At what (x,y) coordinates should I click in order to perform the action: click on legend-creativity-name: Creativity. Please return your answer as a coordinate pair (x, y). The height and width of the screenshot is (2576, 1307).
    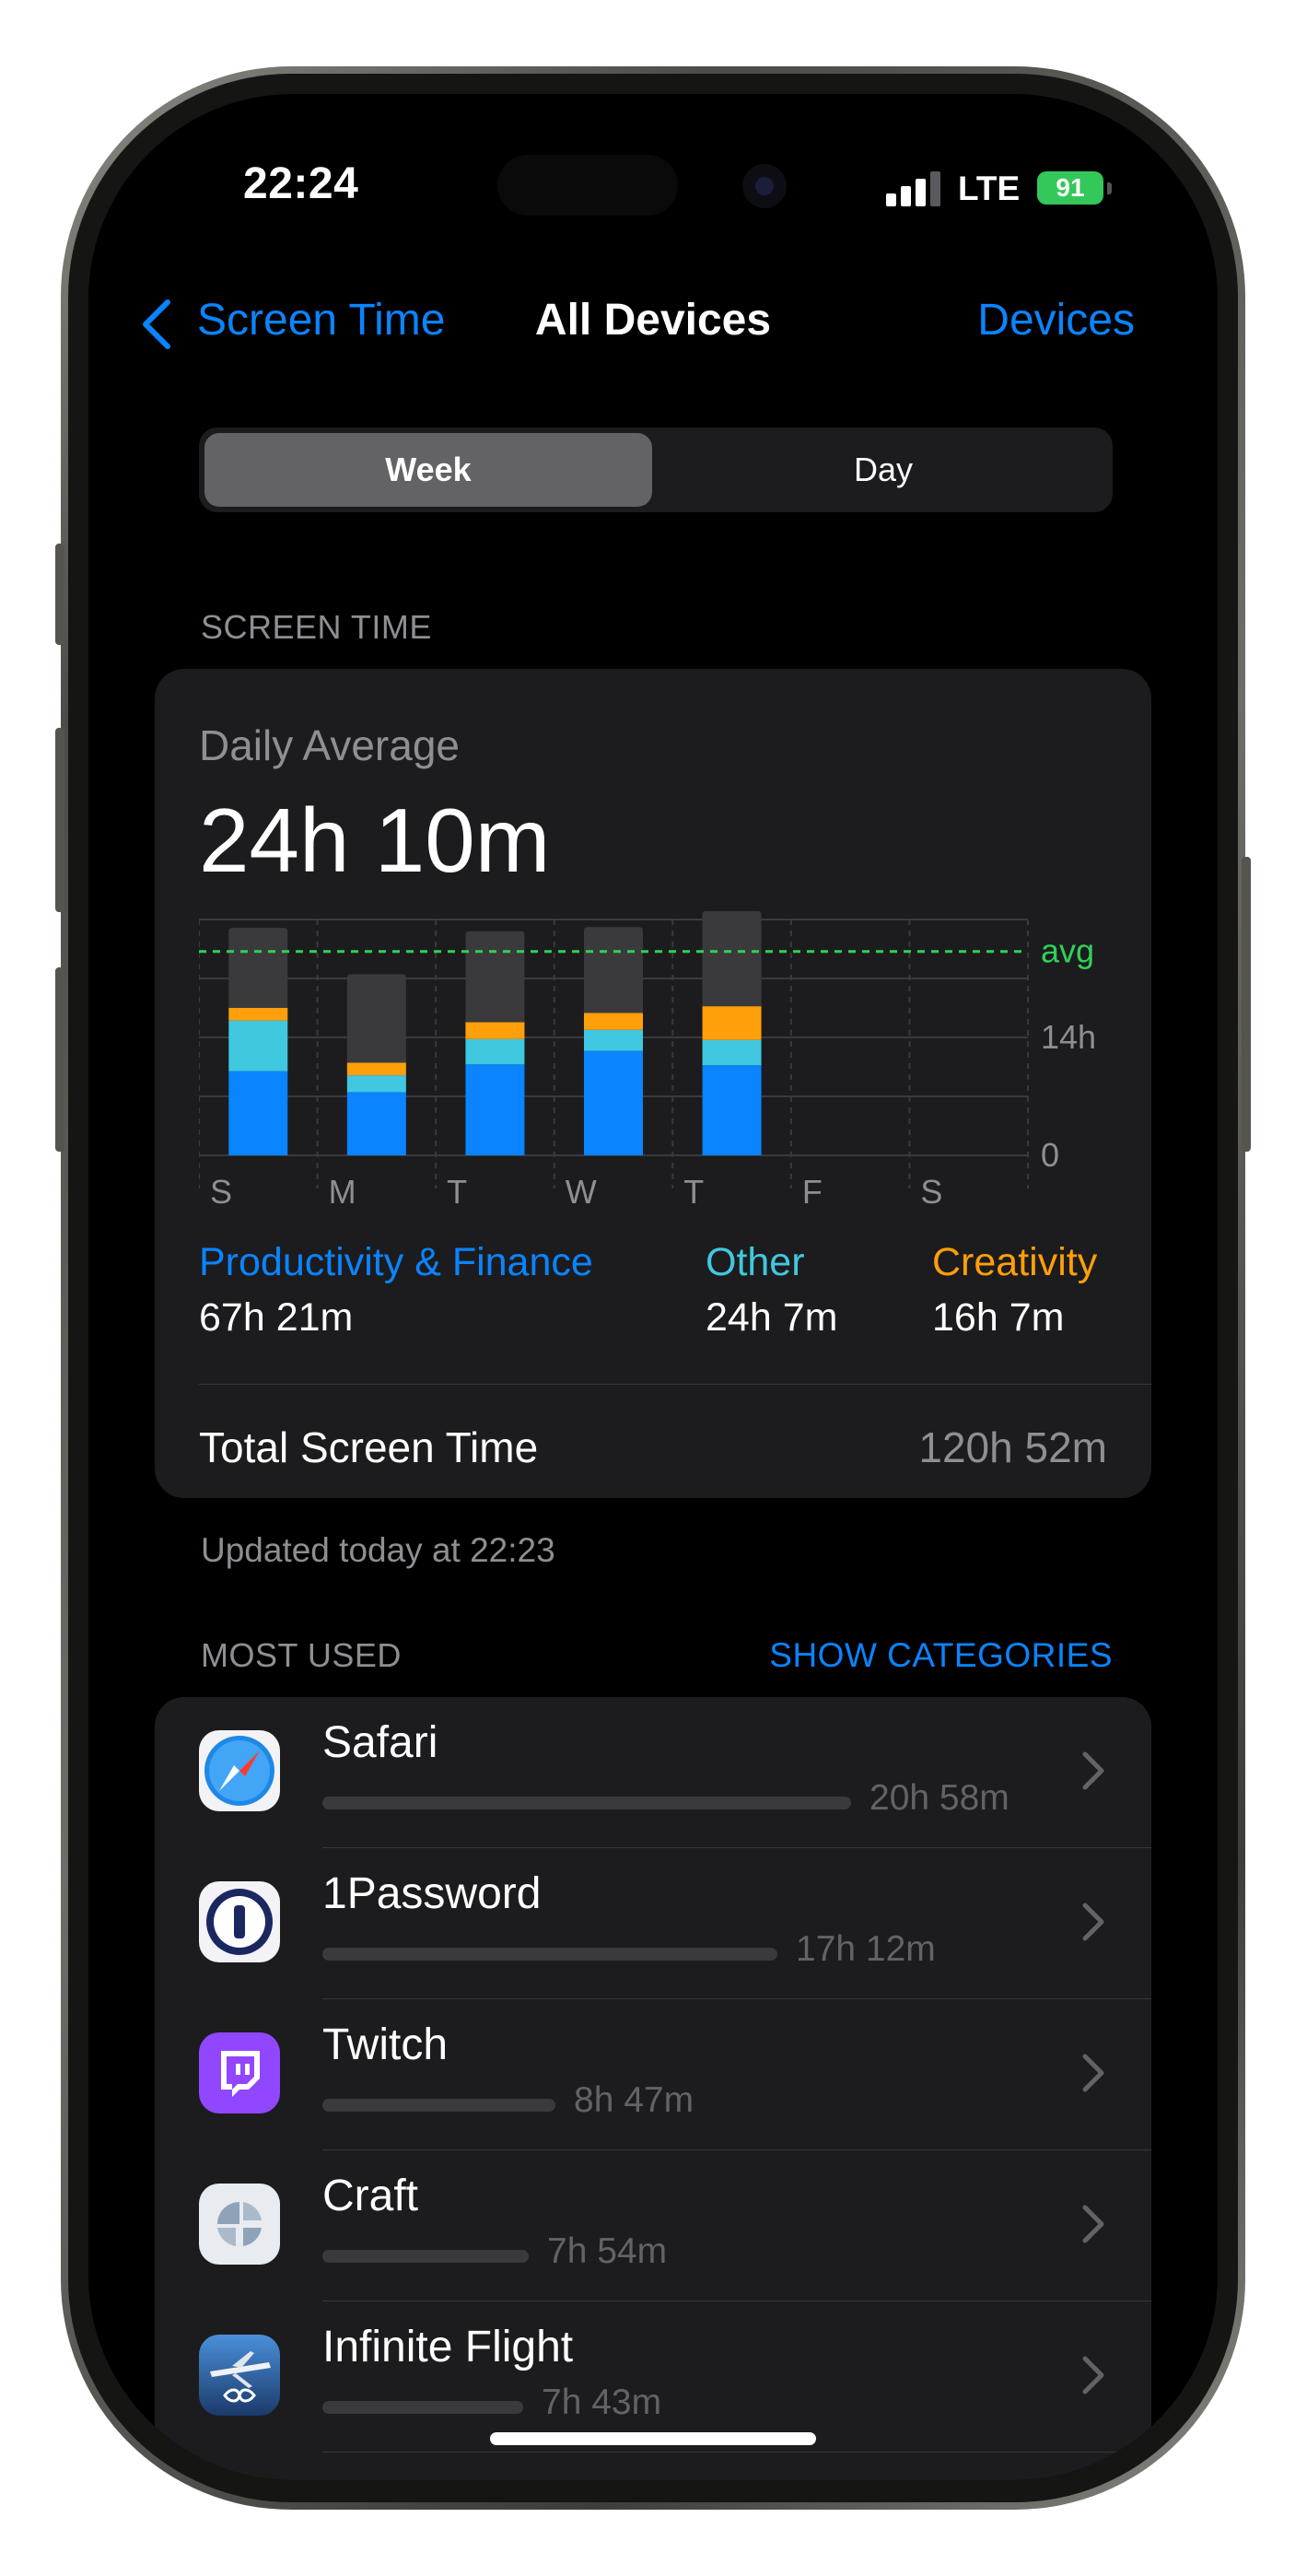
    Looking at the image, I should click on (1015, 1262).